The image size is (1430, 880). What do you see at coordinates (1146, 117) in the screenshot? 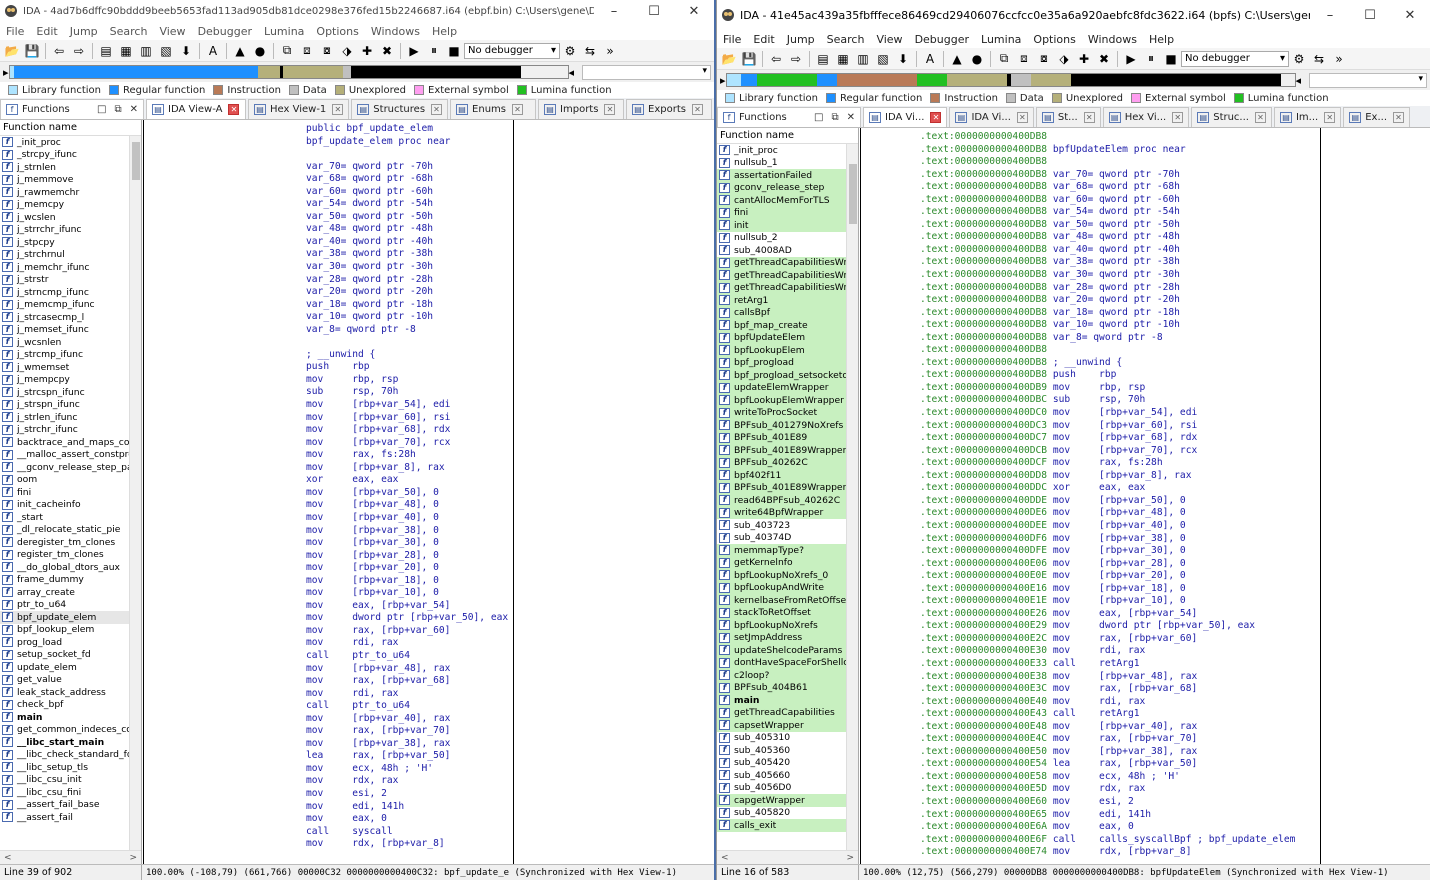
I see `tab-3: ▤ Hex Vi... ✕` at bounding box center [1146, 117].